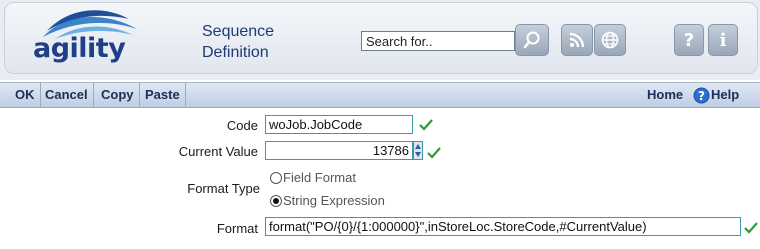  I want to click on search-button, so click(532, 40).